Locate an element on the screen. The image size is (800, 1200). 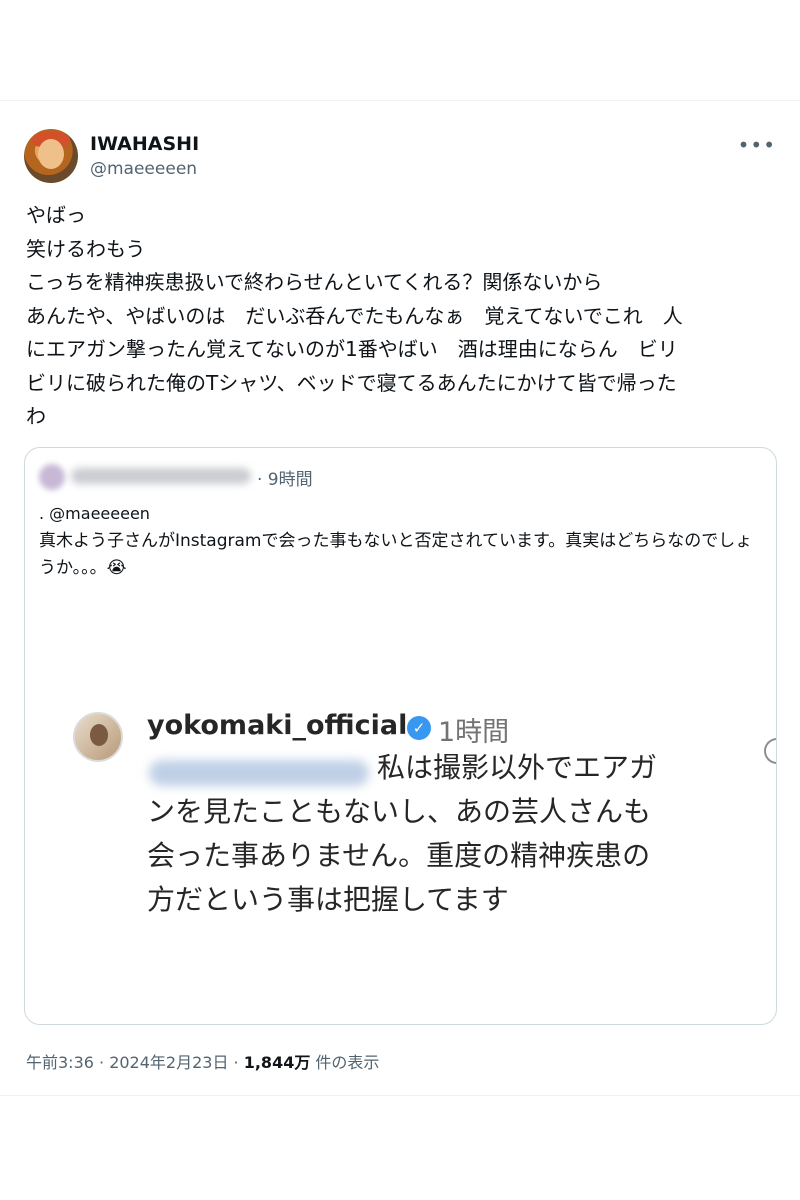
quoted-avatar-blurred is located at coordinates (52, 477).